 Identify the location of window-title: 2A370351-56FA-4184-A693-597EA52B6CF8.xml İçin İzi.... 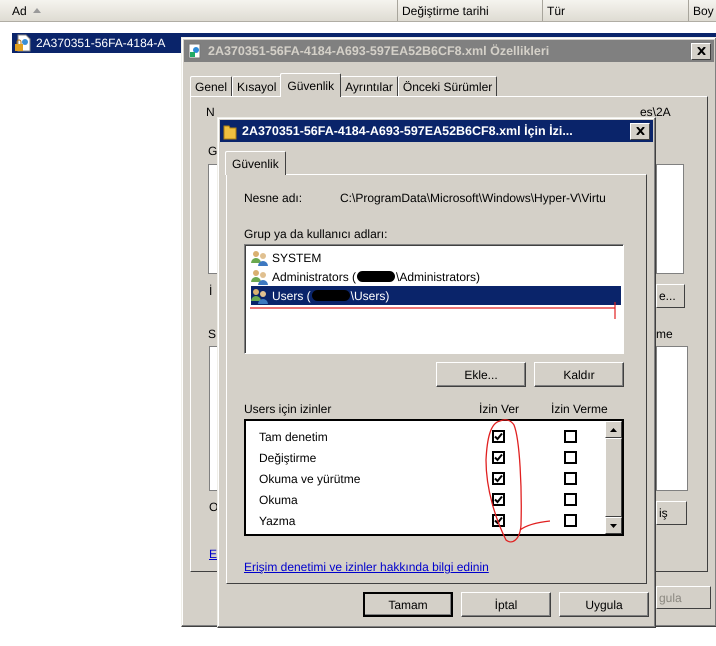
(408, 131).